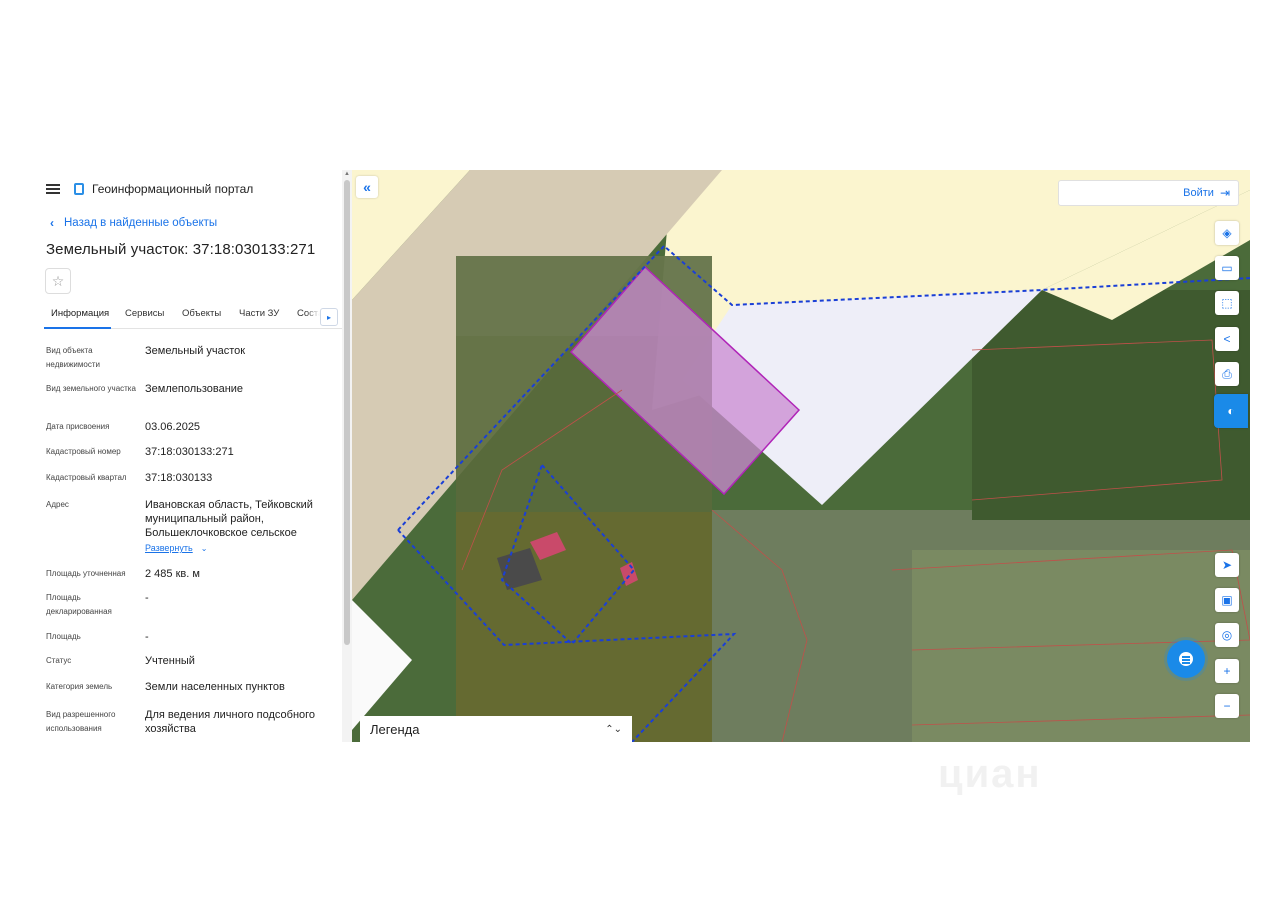 The image size is (1280, 905). I want to click on minimap-icon: ▣, so click(1227, 600).